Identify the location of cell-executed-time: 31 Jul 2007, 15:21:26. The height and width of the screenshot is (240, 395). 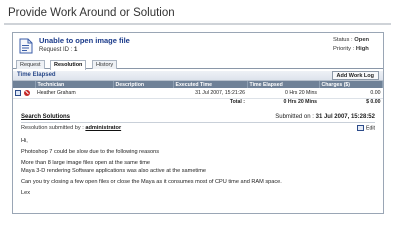
(210, 93).